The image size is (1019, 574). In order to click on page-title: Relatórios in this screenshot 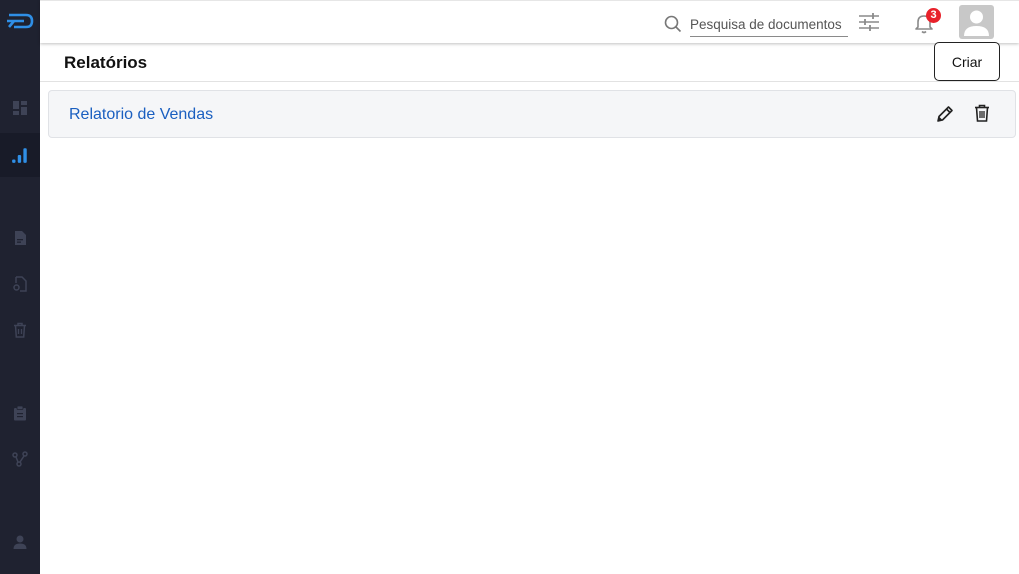, I will do `click(106, 62)`.